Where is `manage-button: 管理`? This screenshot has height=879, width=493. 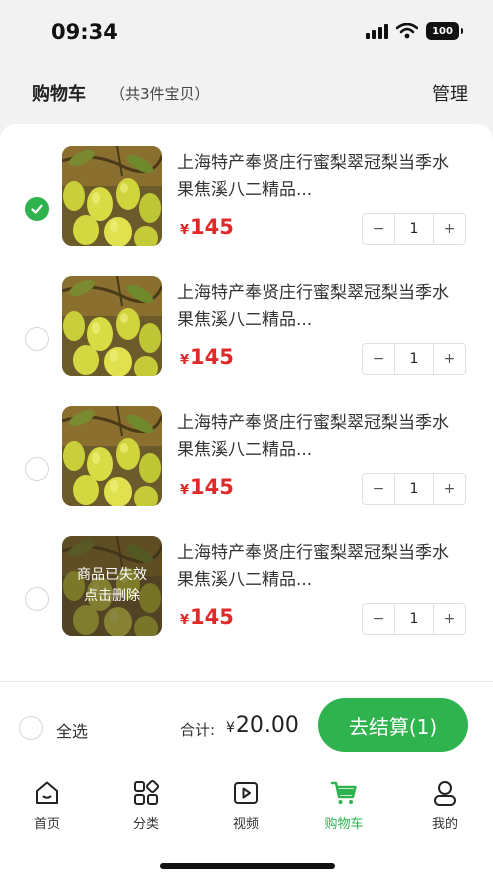
manage-button: 管理 is located at coordinates (450, 93).